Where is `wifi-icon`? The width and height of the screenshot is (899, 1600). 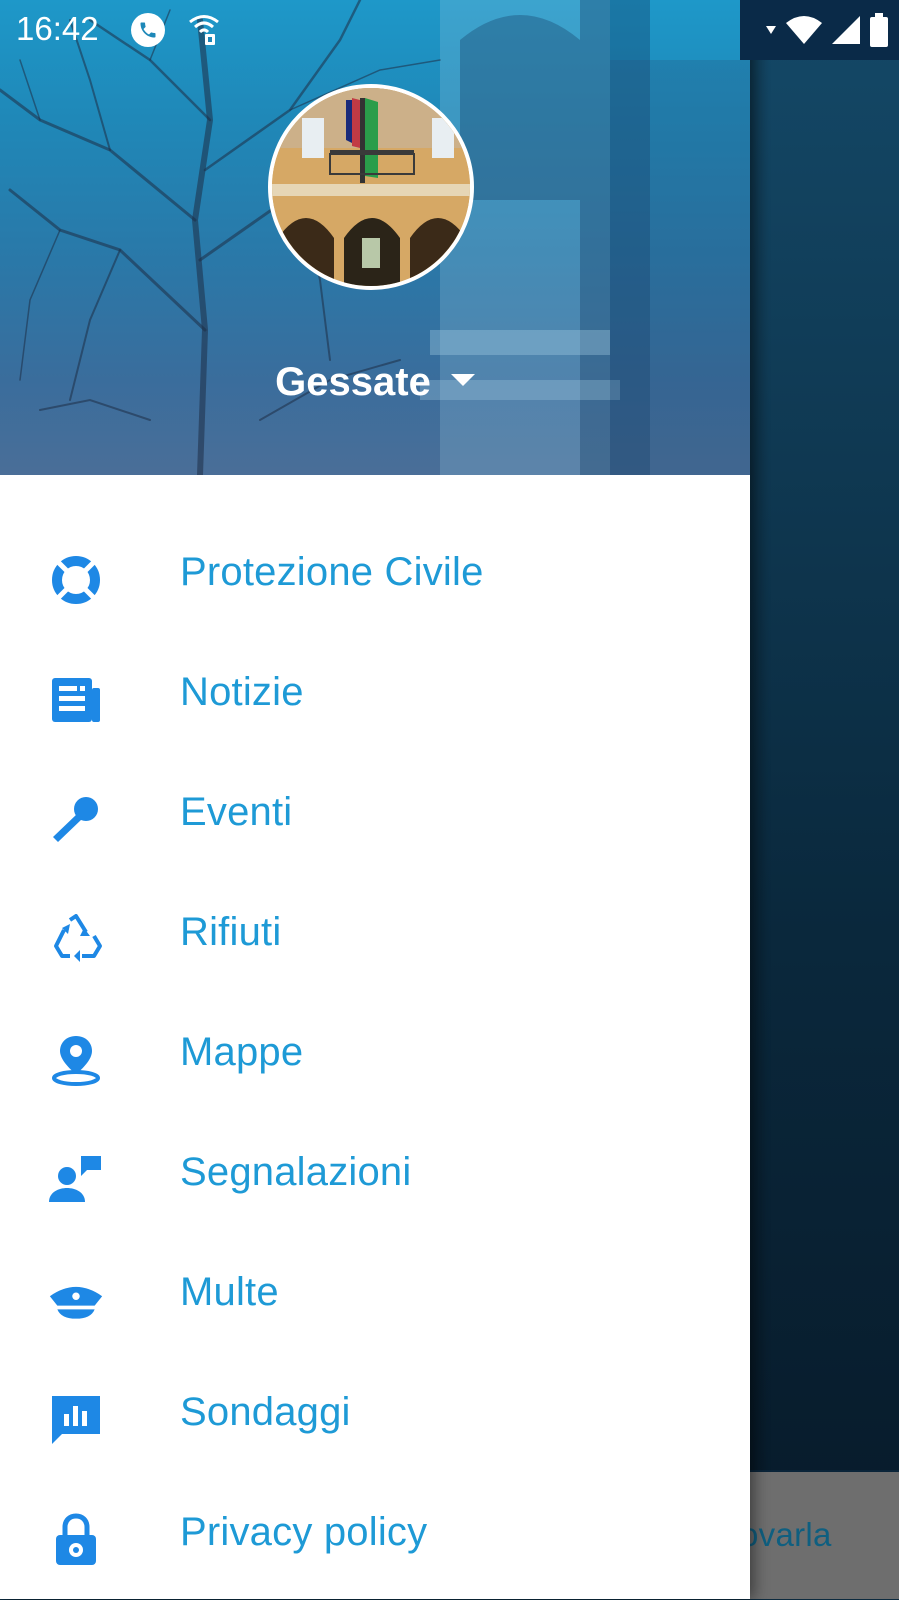 wifi-icon is located at coordinates (804, 30).